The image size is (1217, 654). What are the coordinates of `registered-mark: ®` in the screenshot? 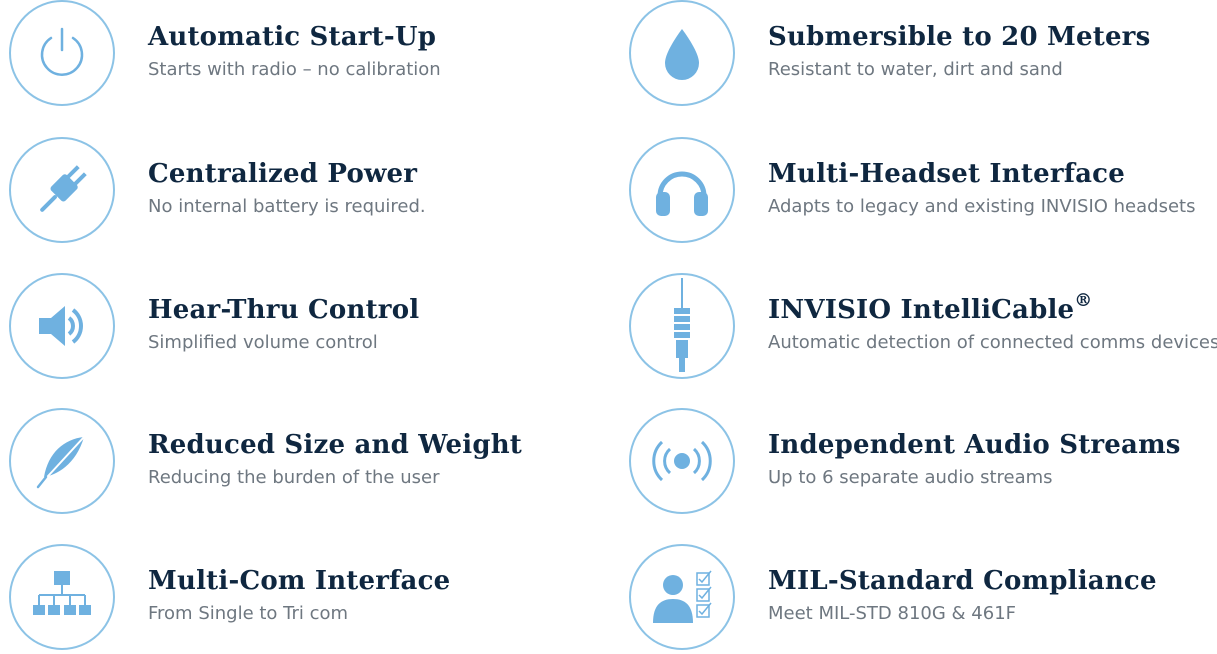 It's located at (1083, 300).